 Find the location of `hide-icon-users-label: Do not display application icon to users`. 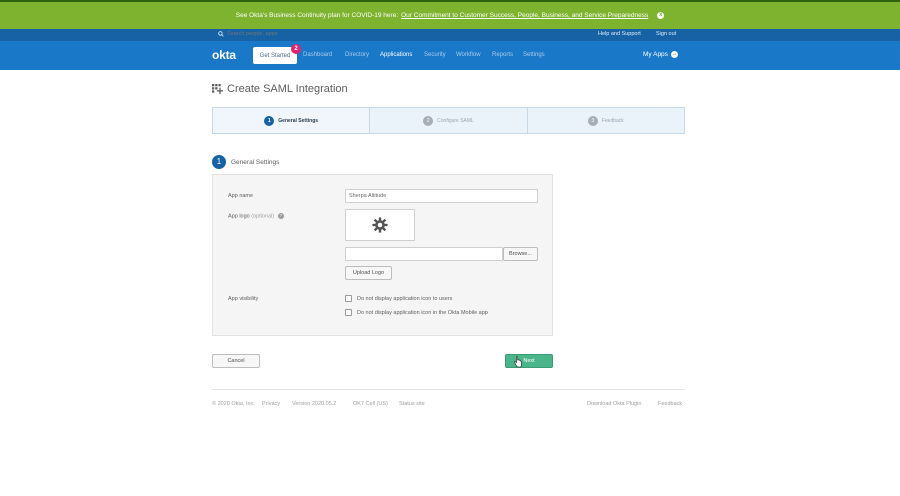

hide-icon-users-label: Do not display application icon to users is located at coordinates (405, 298).